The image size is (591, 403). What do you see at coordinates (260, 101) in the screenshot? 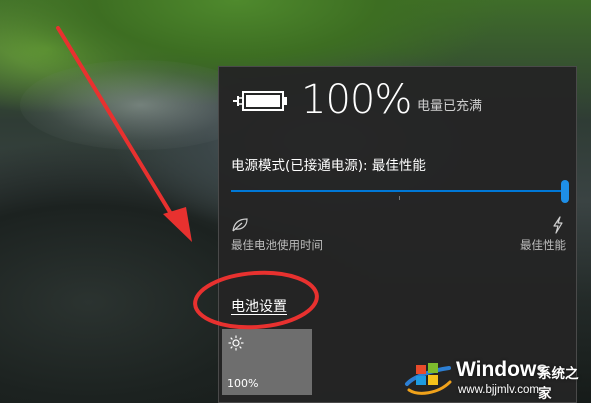
I see `battery-full-icon` at bounding box center [260, 101].